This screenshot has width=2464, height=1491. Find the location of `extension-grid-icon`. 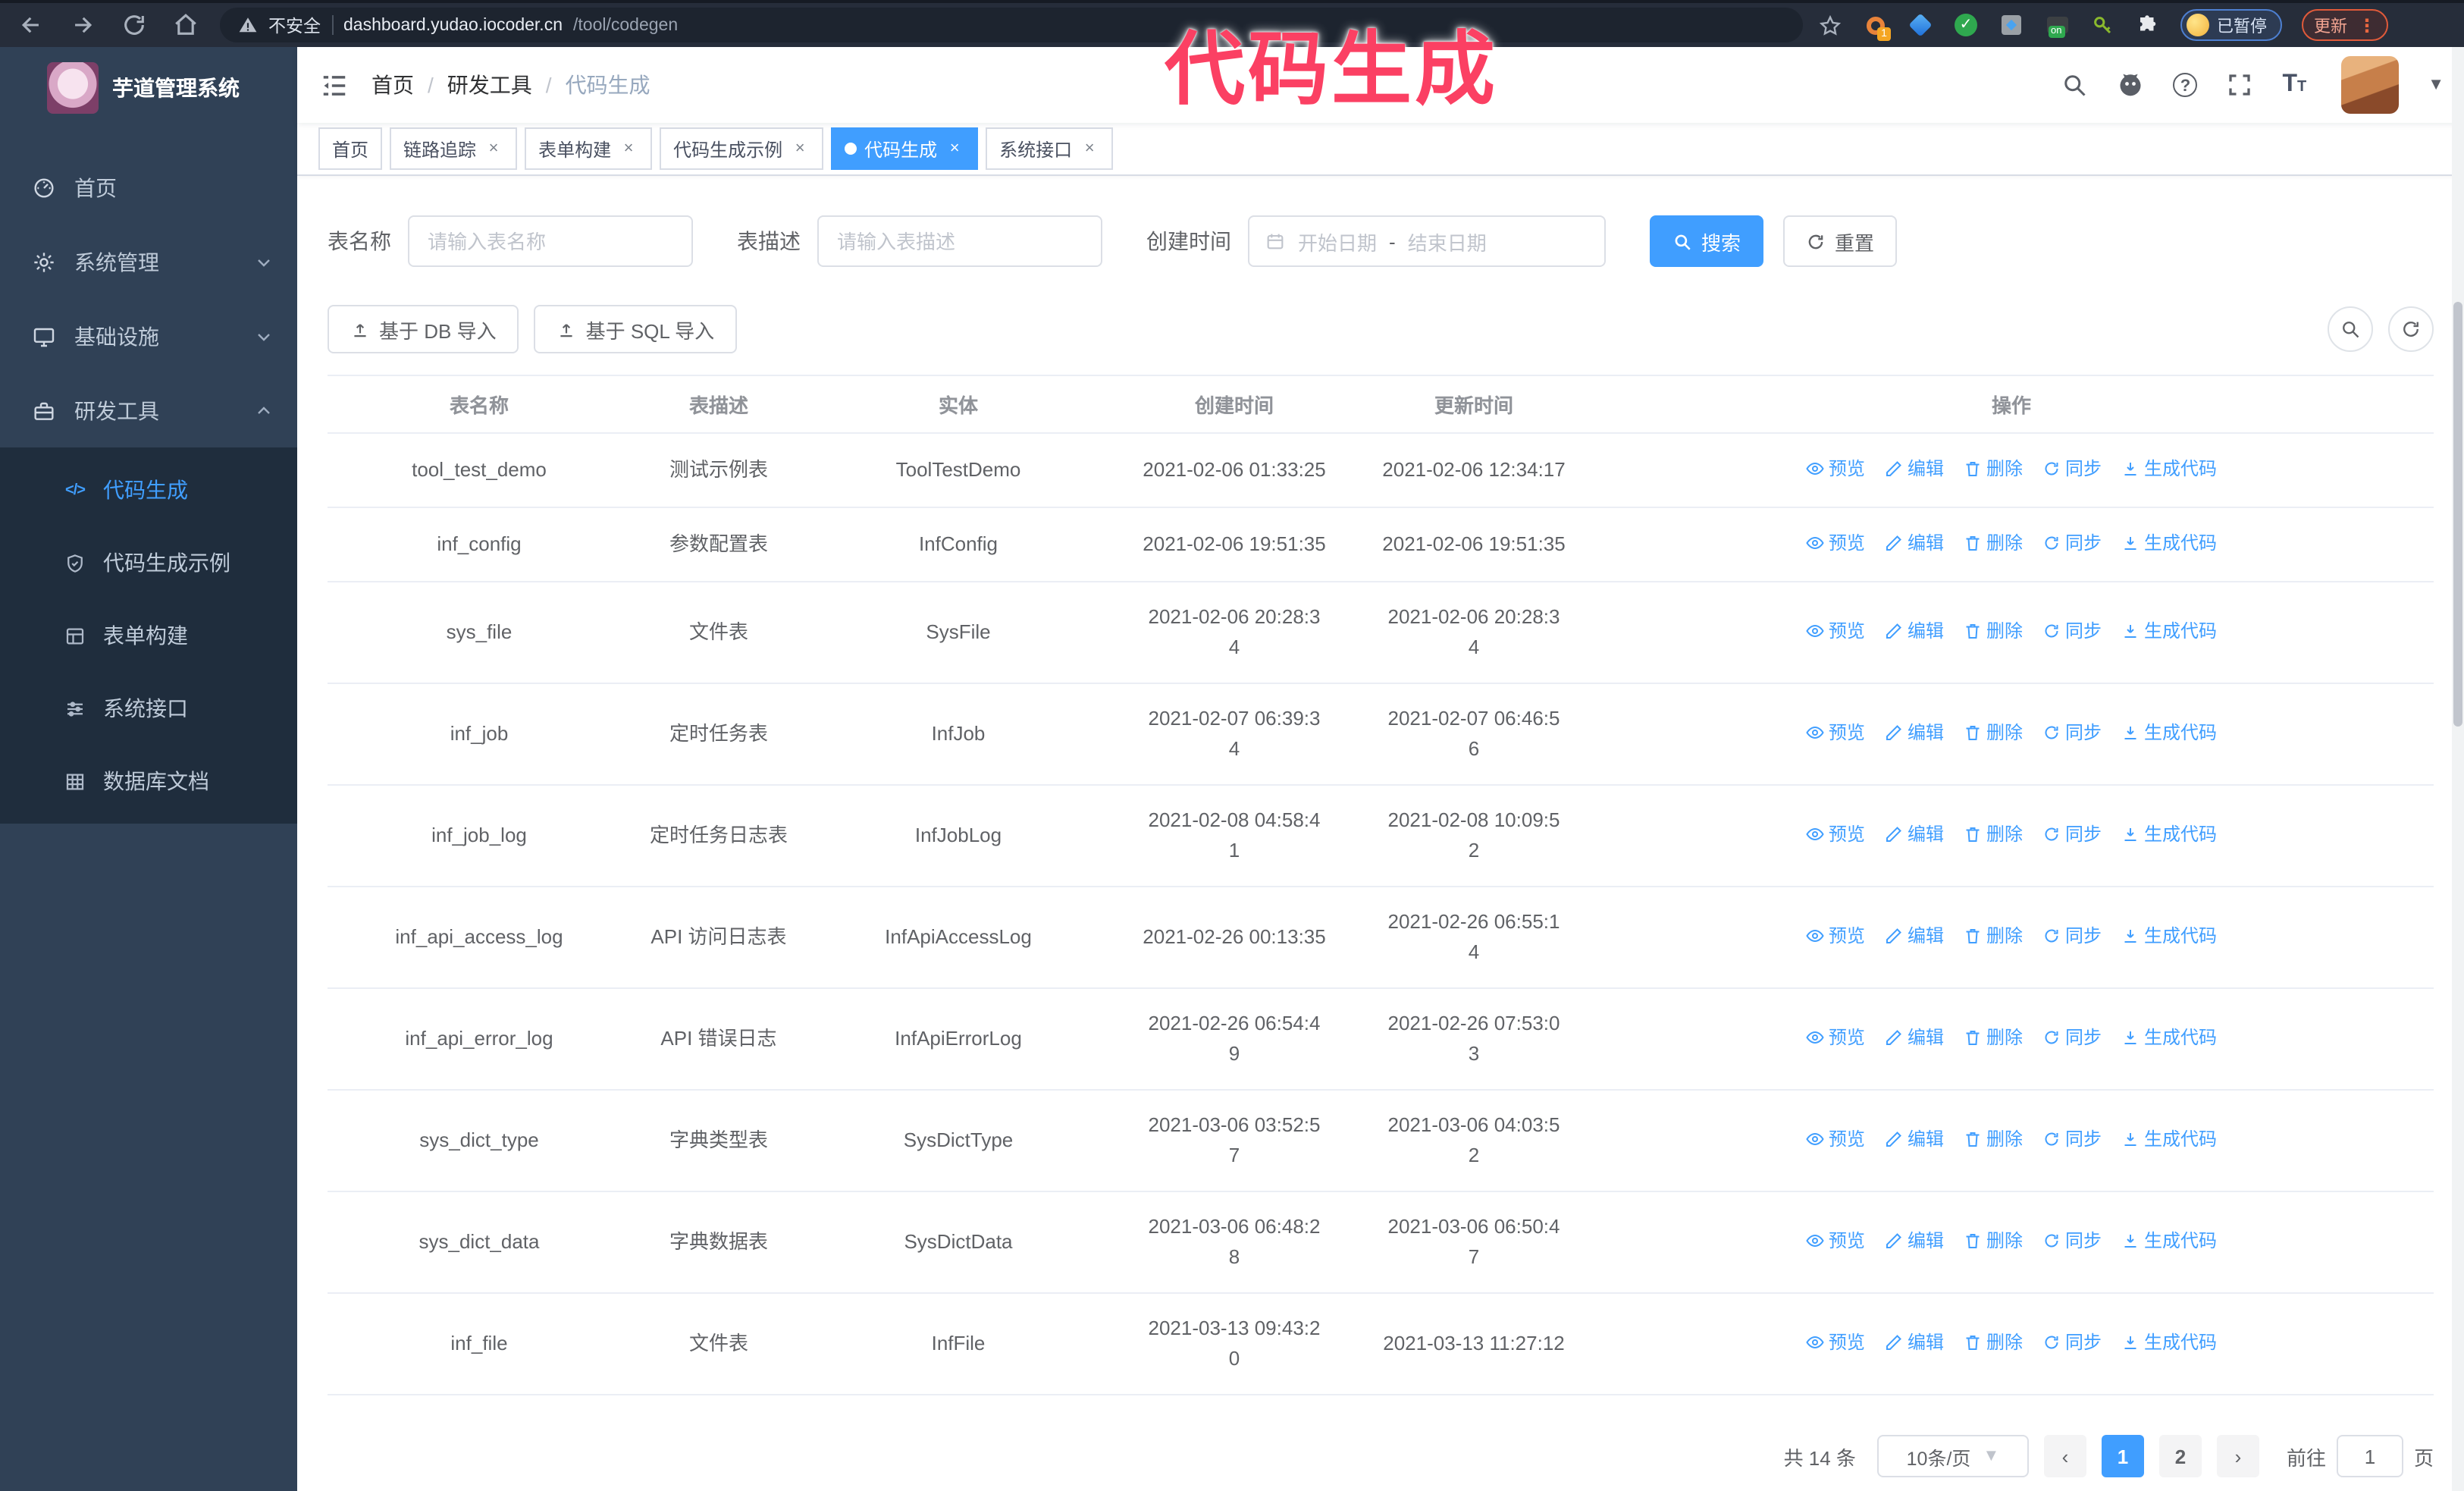

extension-grid-icon is located at coordinates (2011, 25).